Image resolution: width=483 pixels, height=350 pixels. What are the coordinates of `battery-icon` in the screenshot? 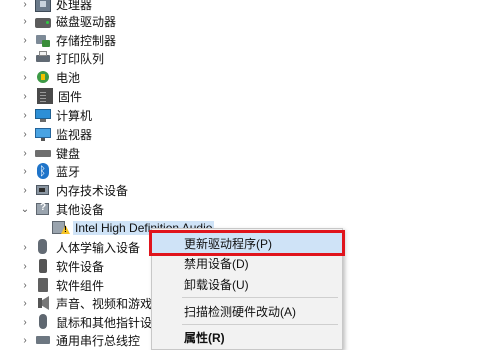 It's located at (43, 77).